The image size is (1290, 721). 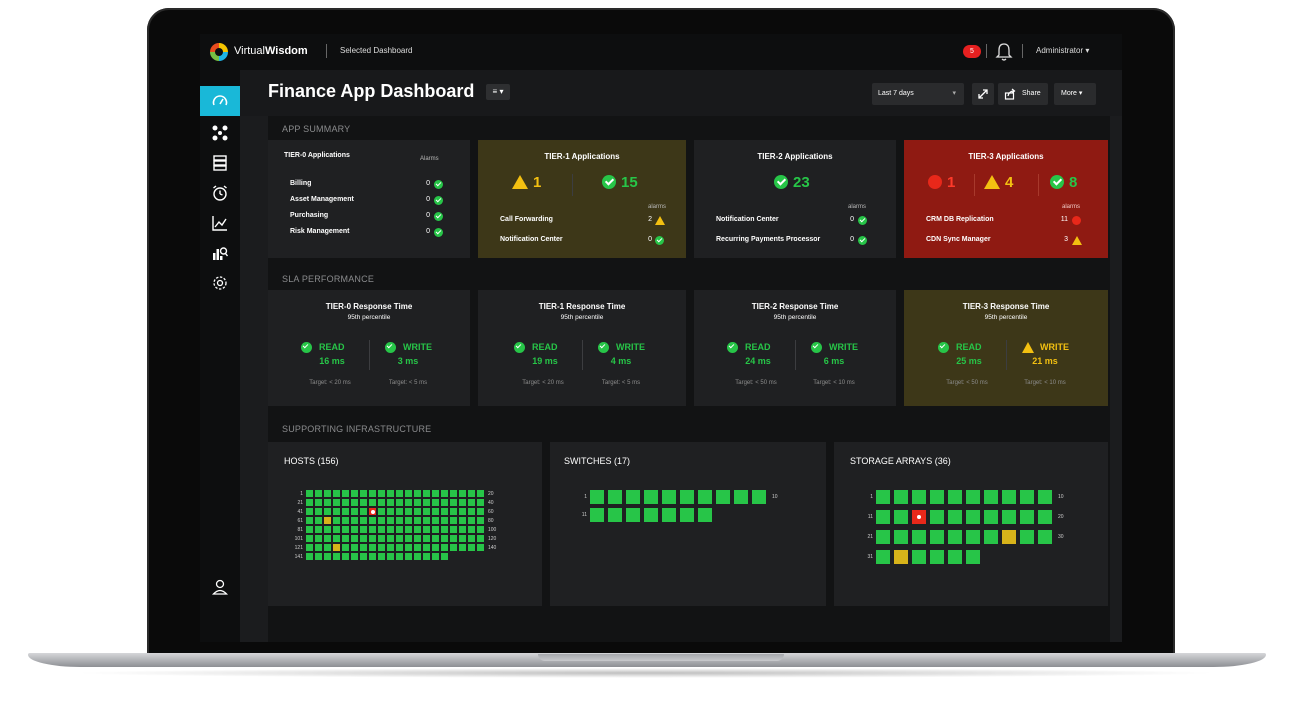 I want to click on sidebar-item-topology, so click(x=220, y=133).